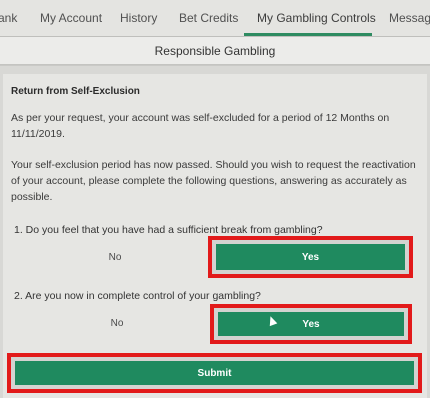 Image resolution: width=430 pixels, height=398 pixels. I want to click on question-1-no-label: No, so click(115, 257).